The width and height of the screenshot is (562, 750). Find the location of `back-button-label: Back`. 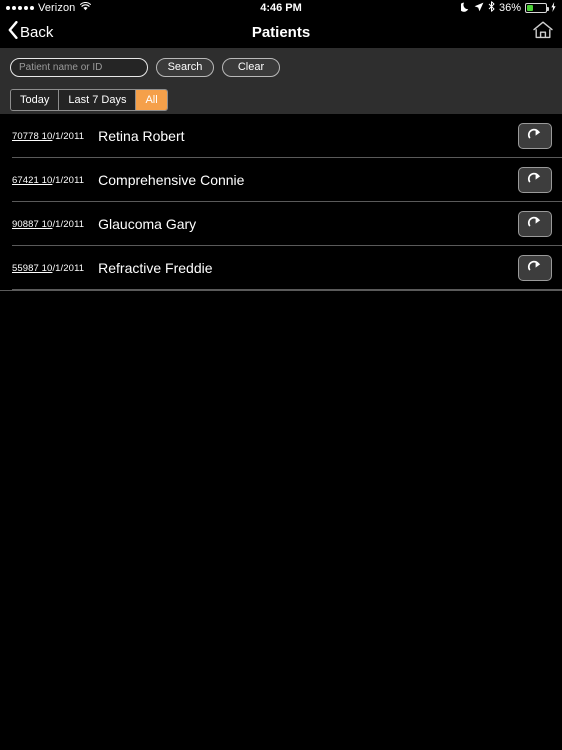

back-button-label: Back is located at coordinates (37, 32).